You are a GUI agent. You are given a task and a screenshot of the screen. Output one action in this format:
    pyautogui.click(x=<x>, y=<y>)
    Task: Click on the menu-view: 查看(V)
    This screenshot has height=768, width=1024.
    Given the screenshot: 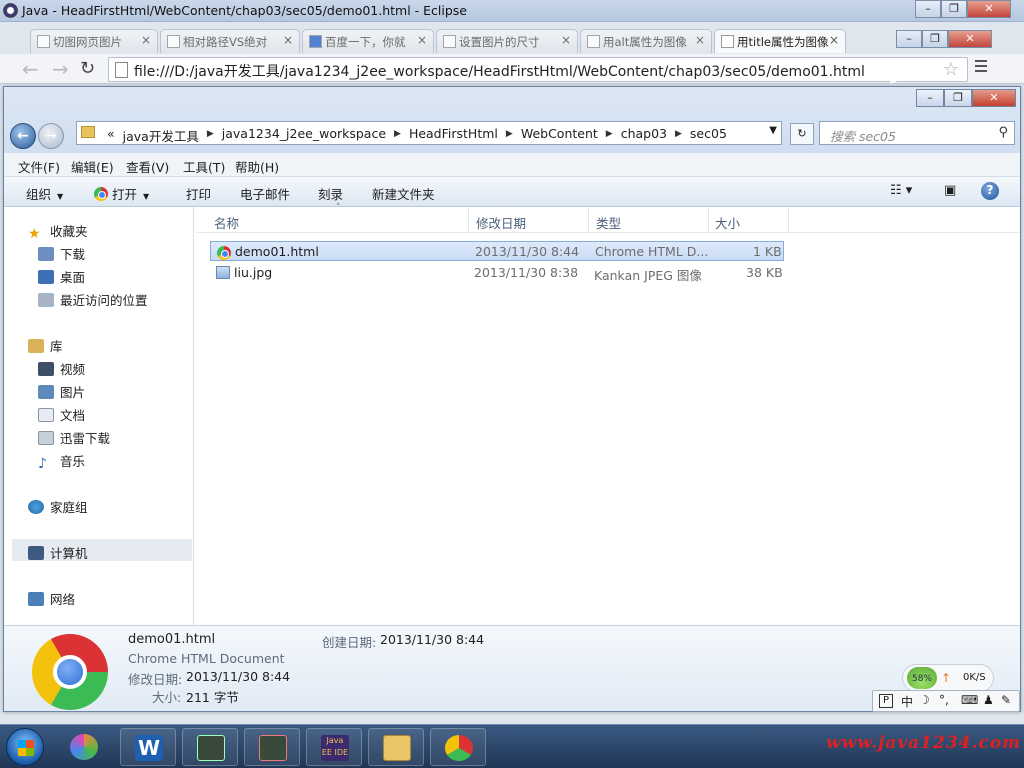 What is the action you would take?
    pyautogui.click(x=147, y=166)
    